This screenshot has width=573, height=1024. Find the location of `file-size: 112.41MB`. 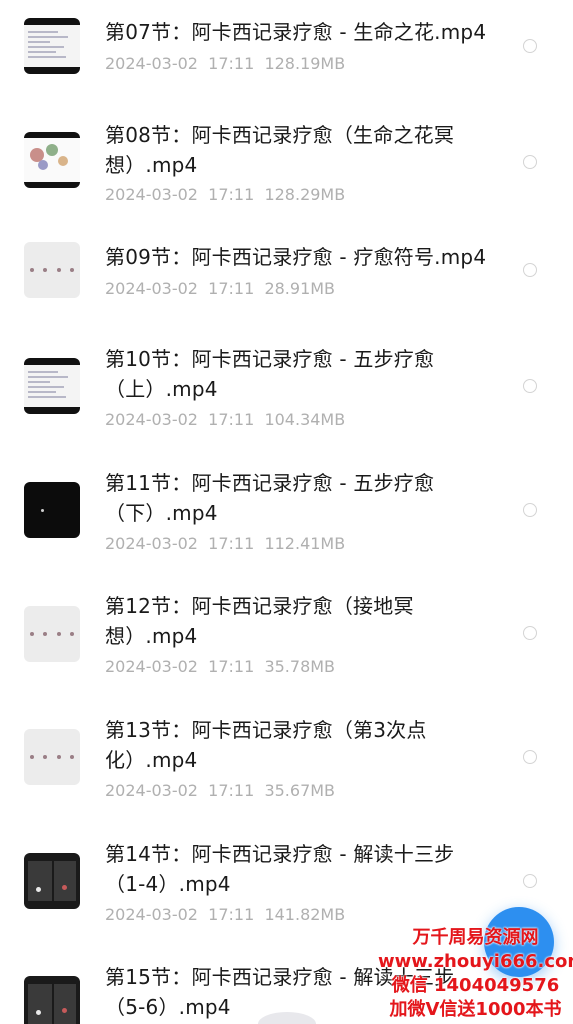

file-size: 112.41MB is located at coordinates (305, 543).